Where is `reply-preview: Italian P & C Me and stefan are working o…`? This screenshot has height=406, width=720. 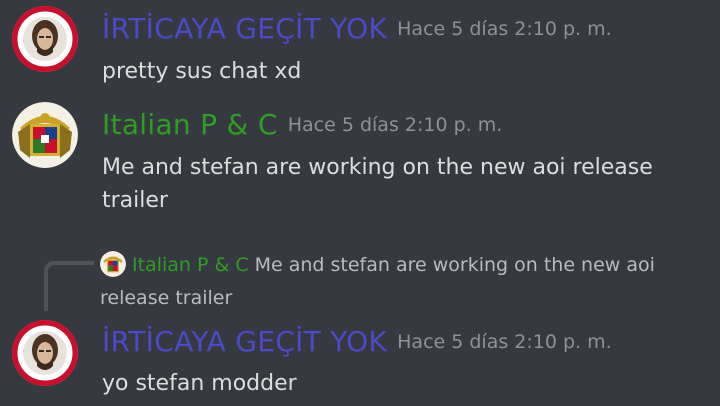 reply-preview: Italian P & C Me and stefan are working o… is located at coordinates (400, 282).